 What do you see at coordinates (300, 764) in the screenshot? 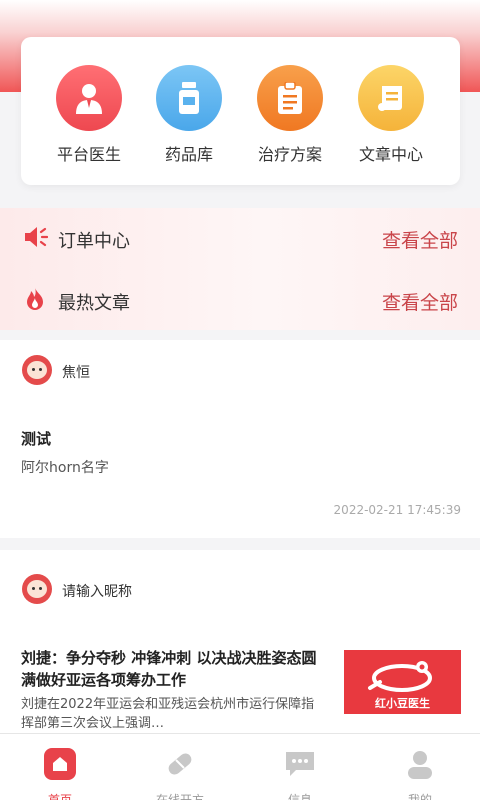
I see `message-icon` at bounding box center [300, 764].